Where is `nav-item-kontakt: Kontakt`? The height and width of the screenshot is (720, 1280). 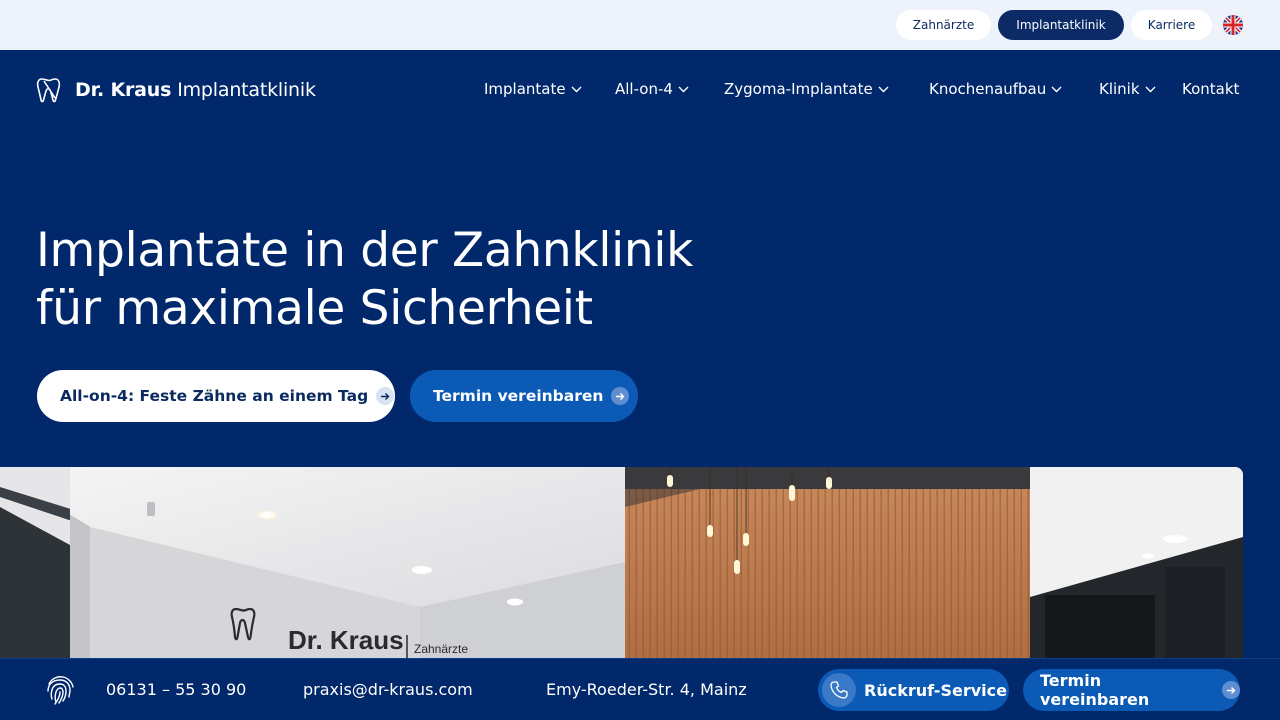 nav-item-kontakt: Kontakt is located at coordinates (1210, 89).